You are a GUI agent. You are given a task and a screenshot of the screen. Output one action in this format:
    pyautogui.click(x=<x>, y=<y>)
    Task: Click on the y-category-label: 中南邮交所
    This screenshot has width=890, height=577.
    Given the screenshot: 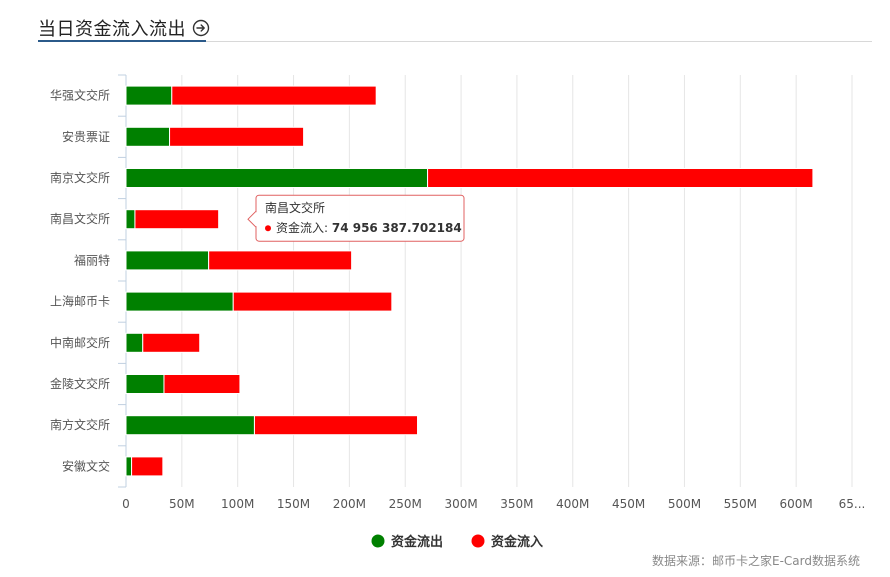 What is the action you would take?
    pyautogui.click(x=80, y=342)
    